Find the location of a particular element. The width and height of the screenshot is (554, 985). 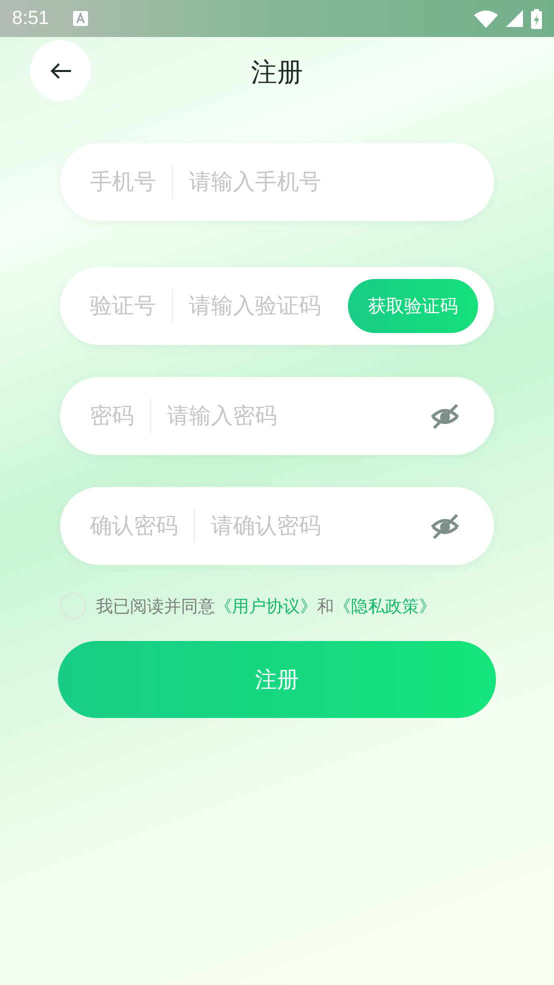

wifi-icon is located at coordinates (486, 19).